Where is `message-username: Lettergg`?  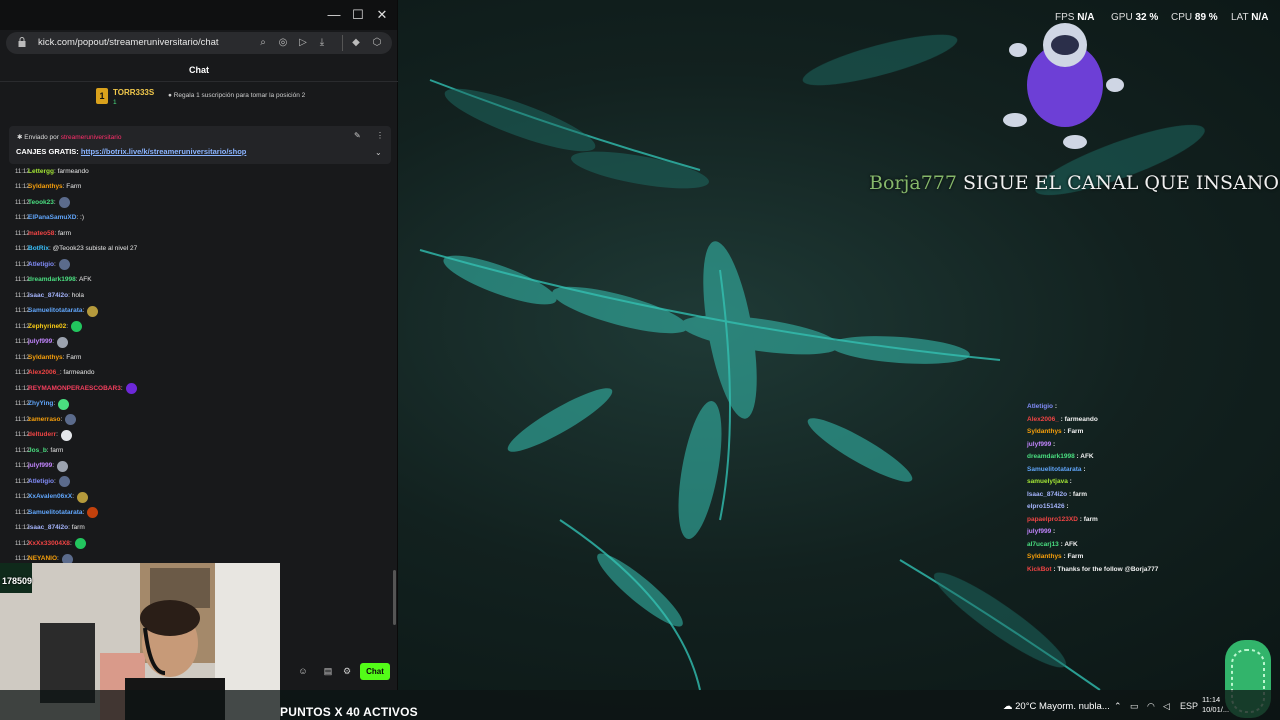 message-username: Lettergg is located at coordinates (41, 172).